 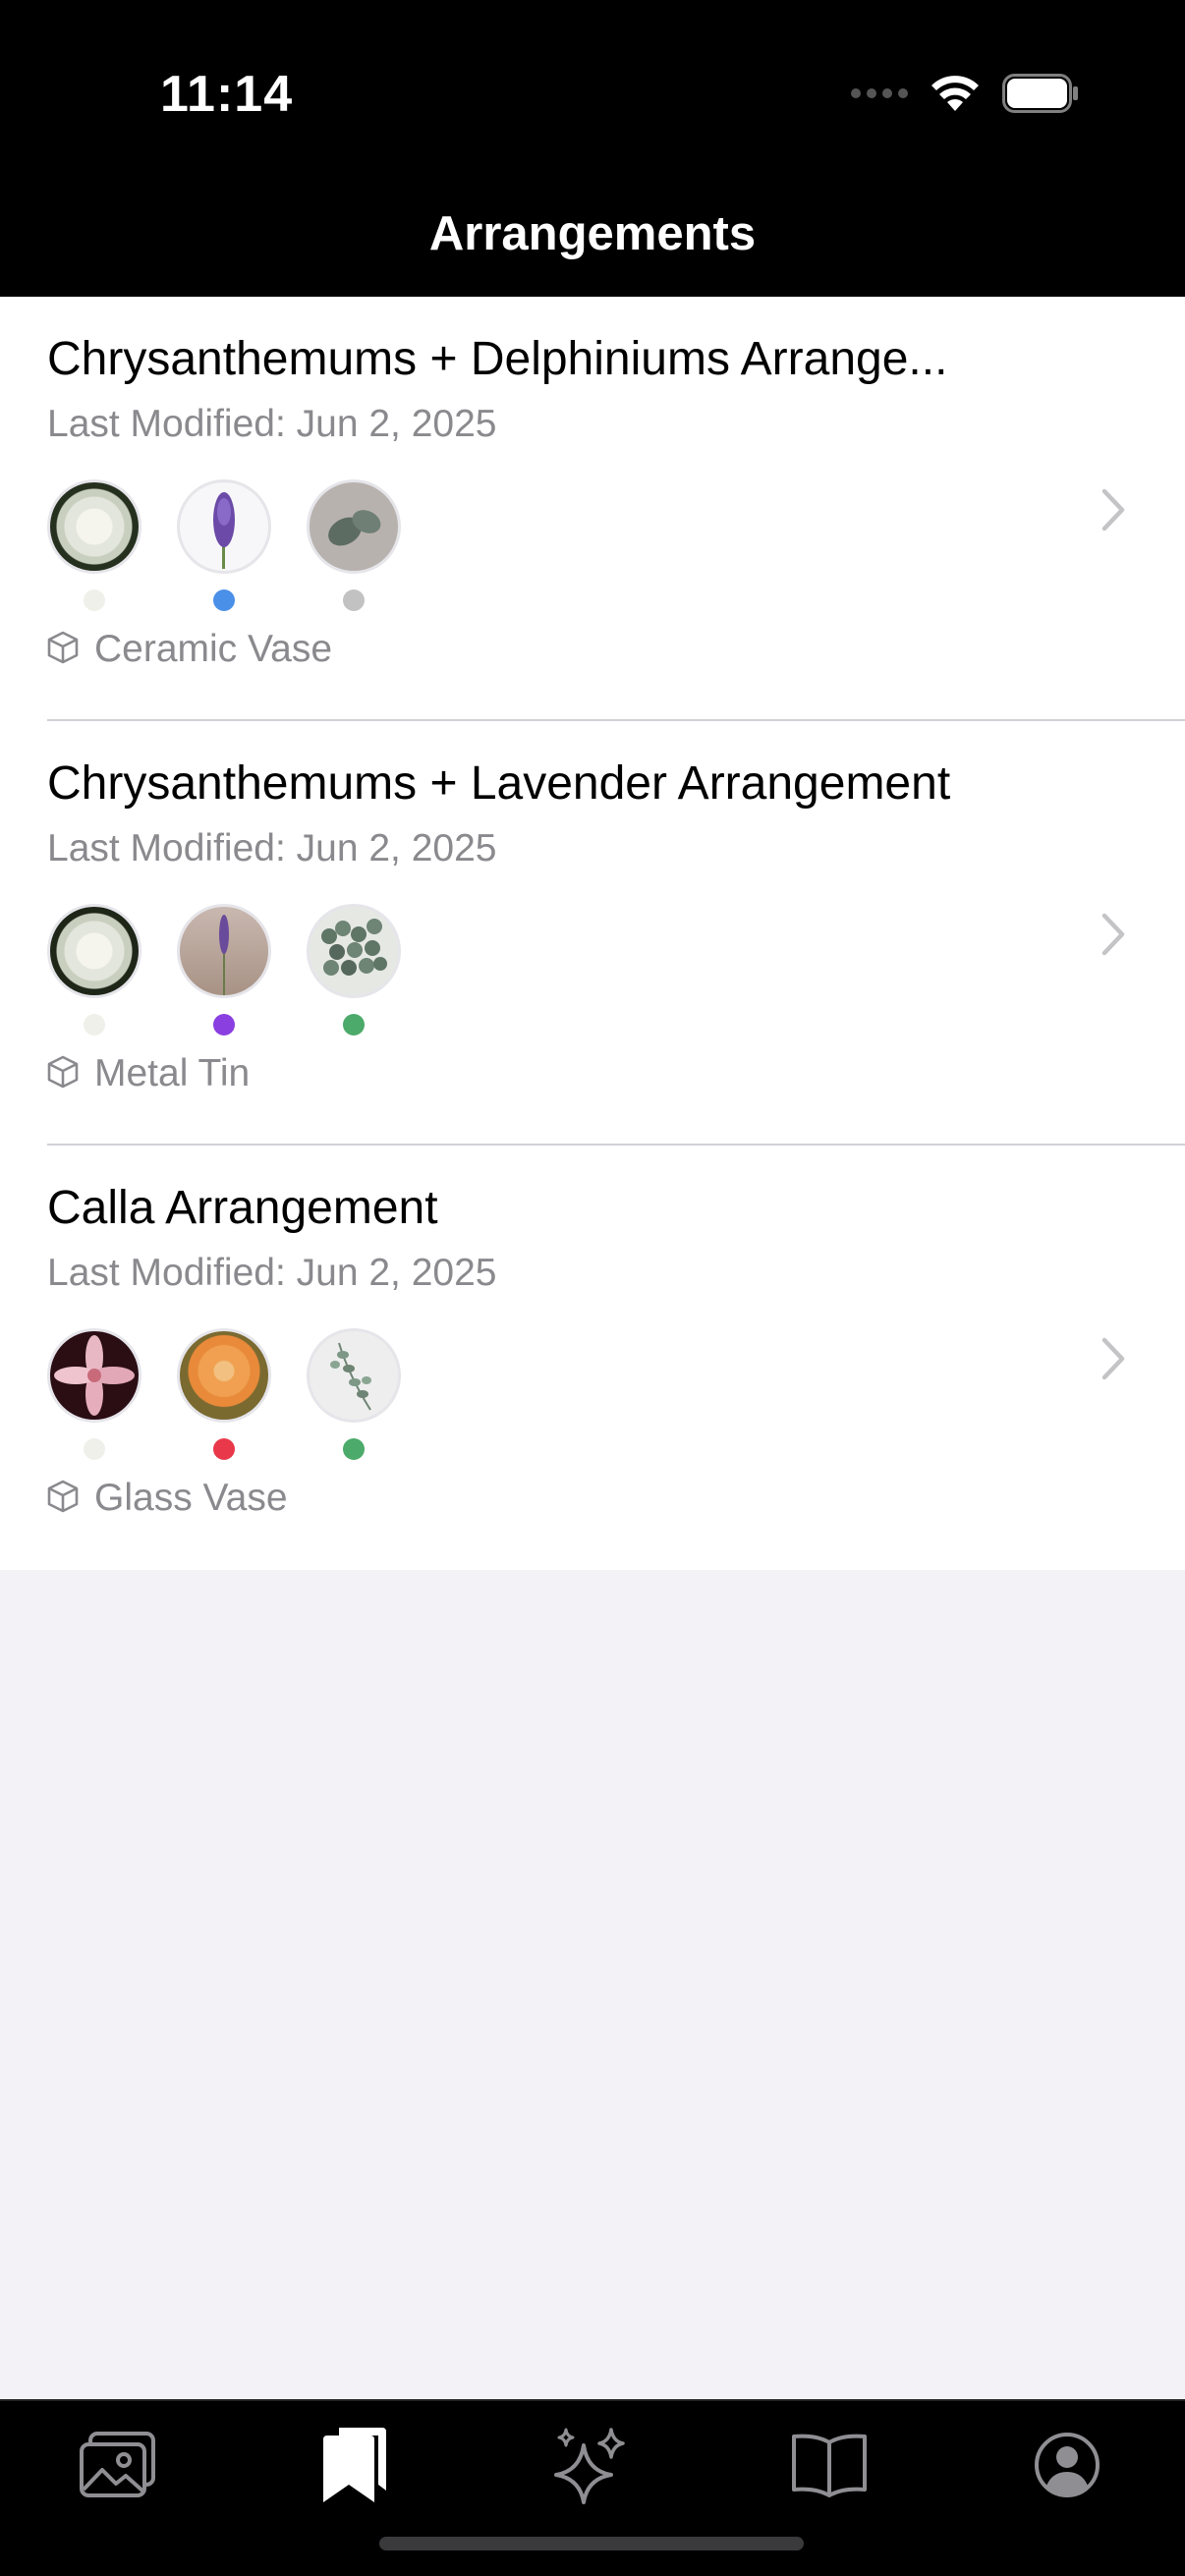 I want to click on eucalyptus-leaf-thumbnail, so click(x=354, y=526).